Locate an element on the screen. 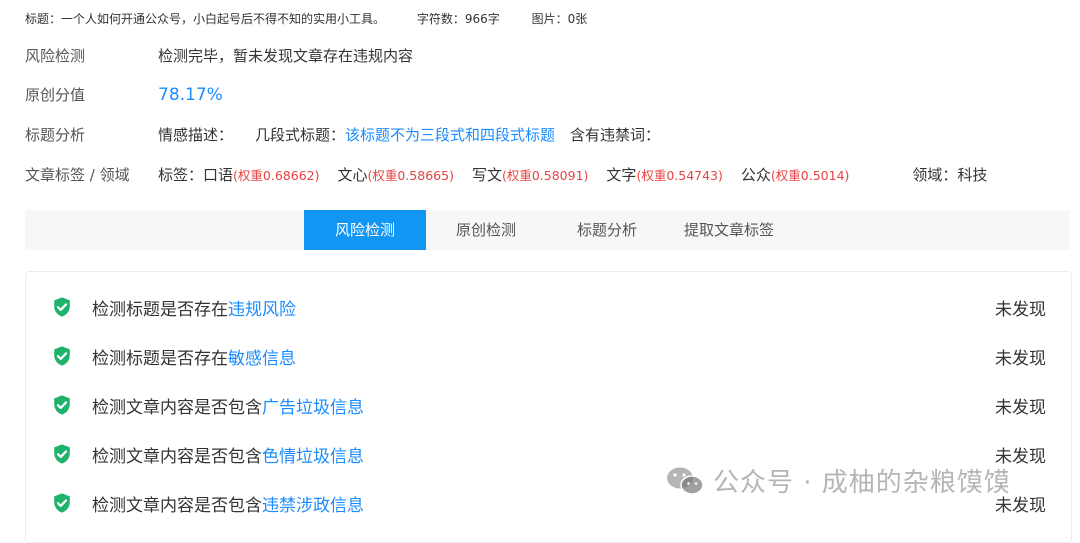  domain-value: 领域：科技 is located at coordinates (950, 175).